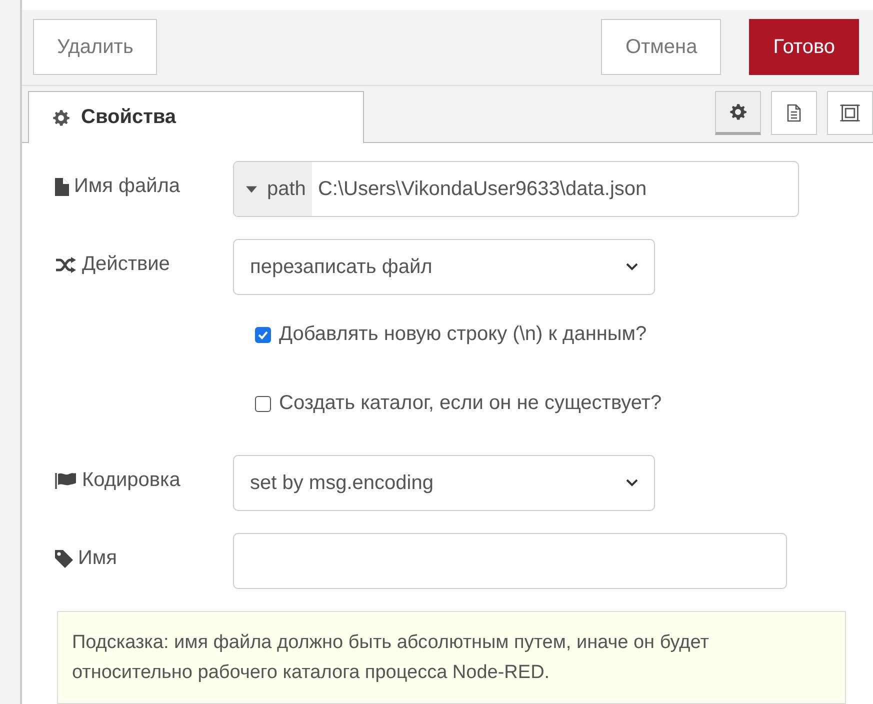 The width and height of the screenshot is (873, 704). What do you see at coordinates (131, 480) in the screenshot?
I see `field-label: Кодировка` at bounding box center [131, 480].